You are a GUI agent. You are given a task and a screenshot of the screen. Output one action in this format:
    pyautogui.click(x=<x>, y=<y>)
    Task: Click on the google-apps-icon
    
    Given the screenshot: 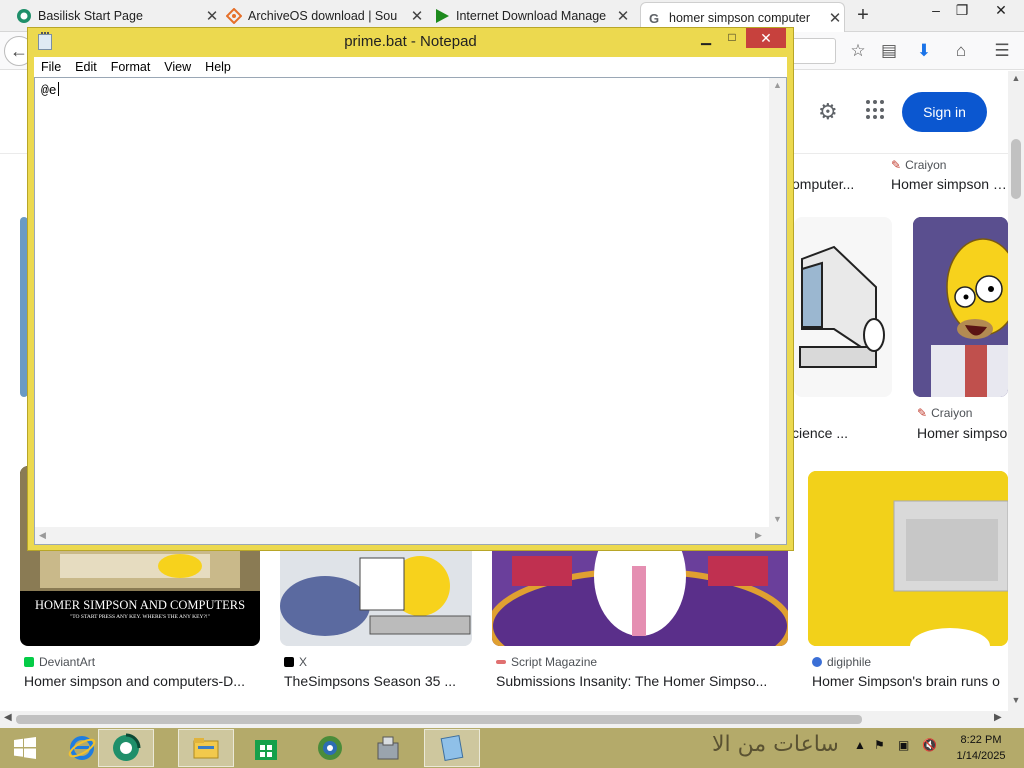 What is the action you would take?
    pyautogui.click(x=876, y=110)
    